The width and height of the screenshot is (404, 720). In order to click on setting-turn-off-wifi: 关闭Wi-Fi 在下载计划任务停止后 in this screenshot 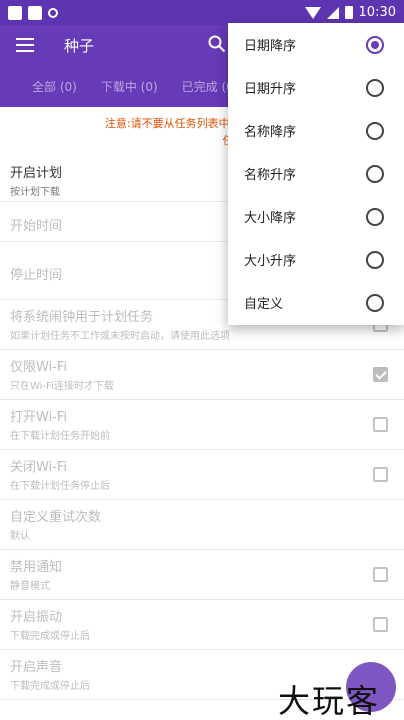, I will do `click(202, 475)`.